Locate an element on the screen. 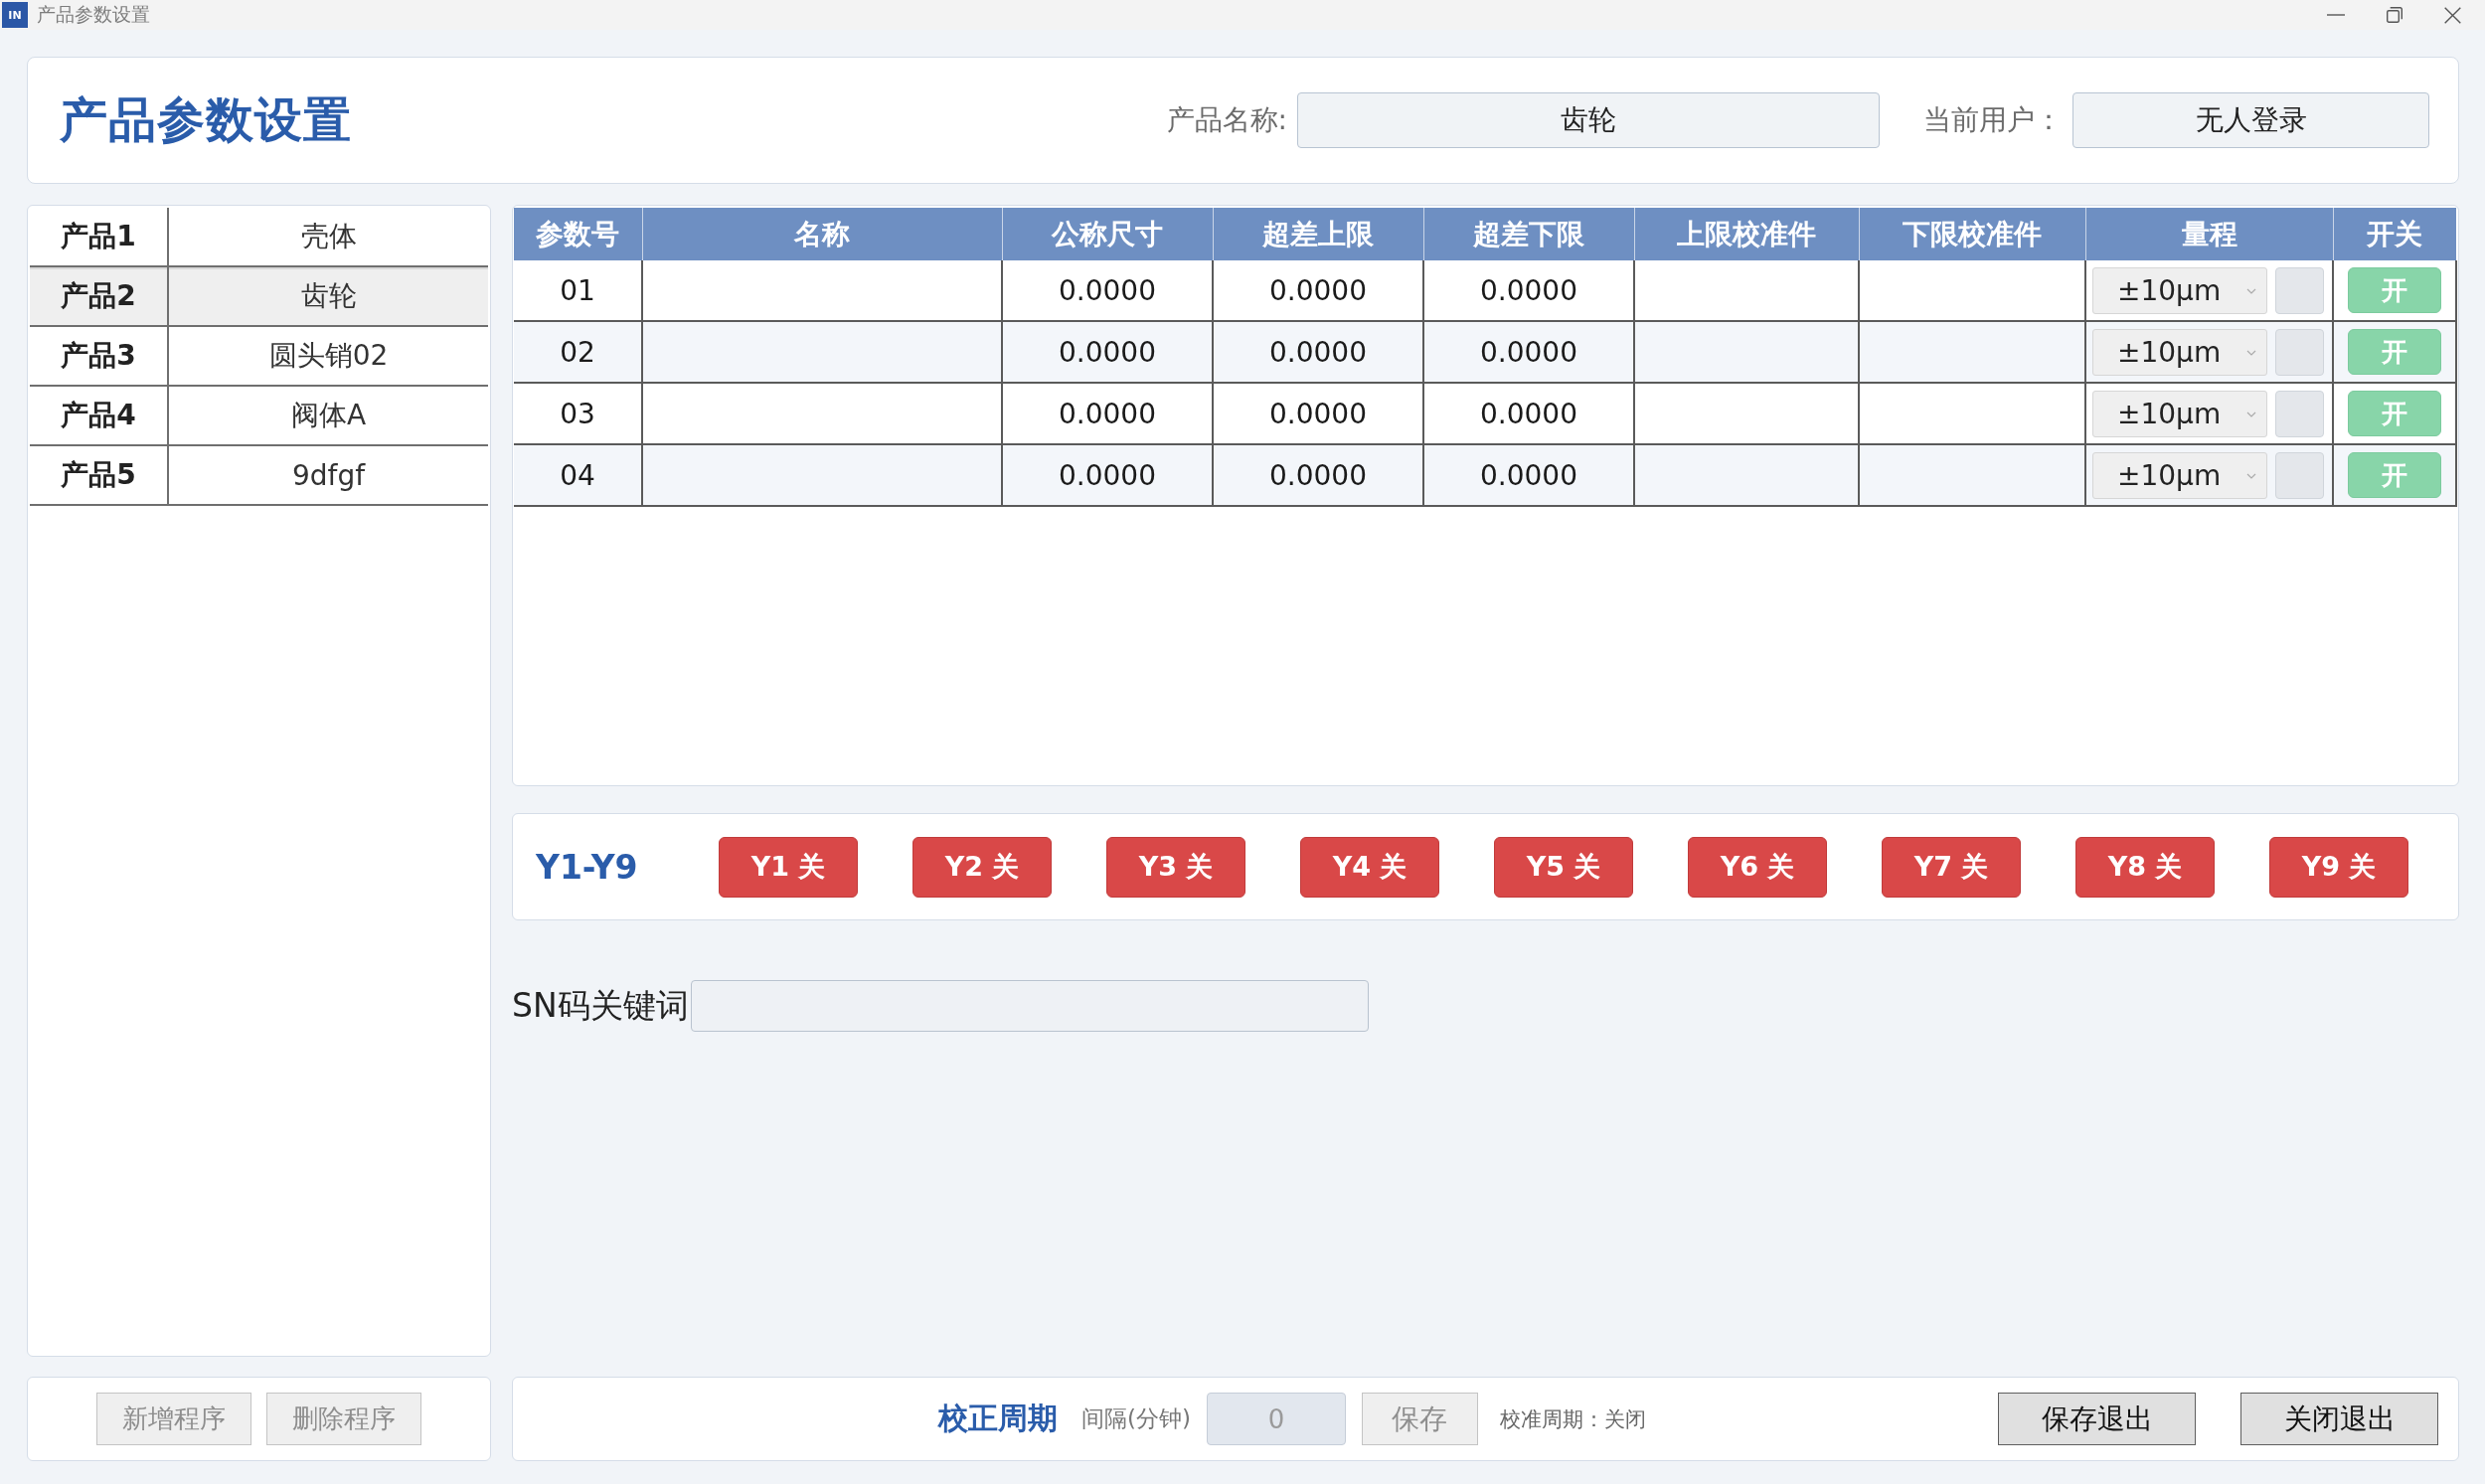  window-title: 产品参数设置 is located at coordinates (93, 14).